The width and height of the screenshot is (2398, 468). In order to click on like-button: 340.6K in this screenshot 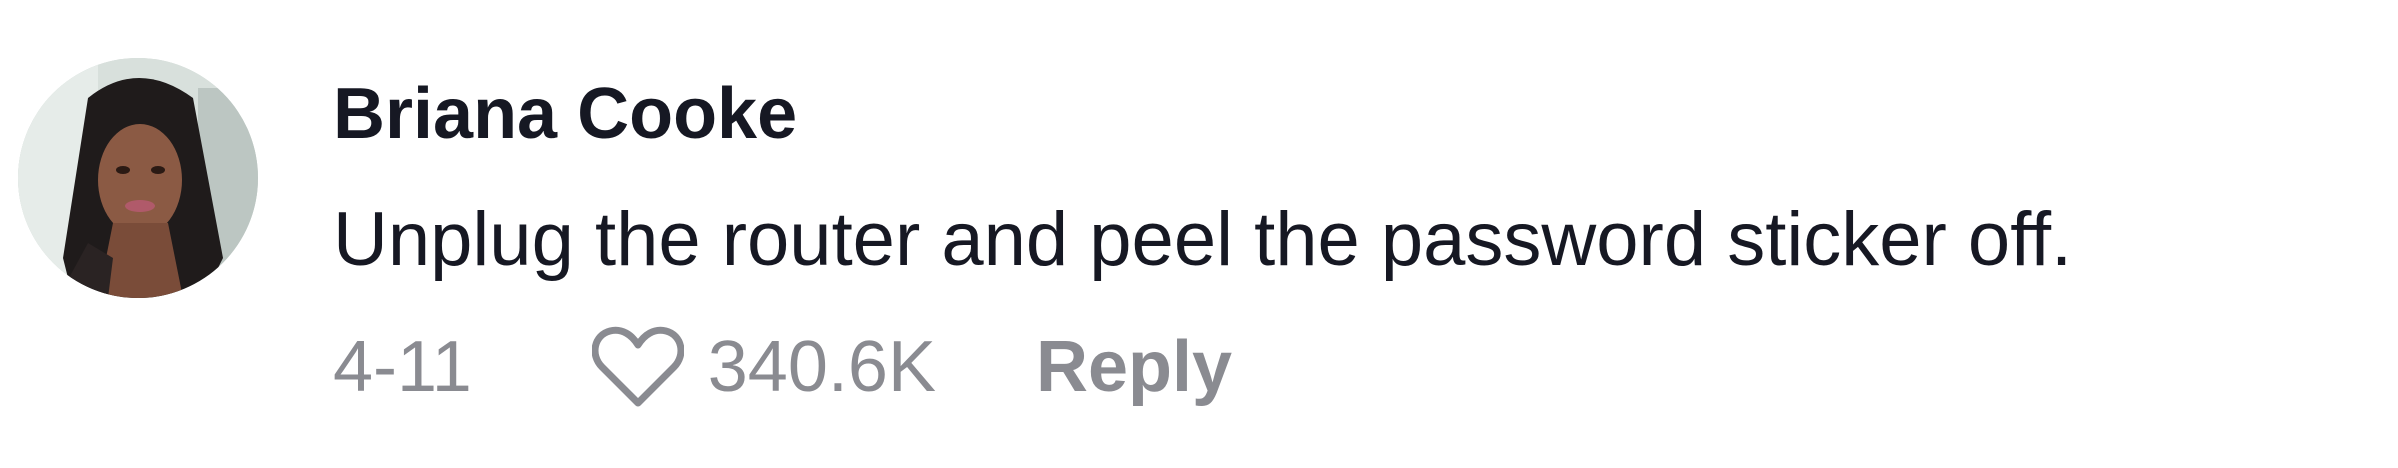, I will do `click(763, 367)`.